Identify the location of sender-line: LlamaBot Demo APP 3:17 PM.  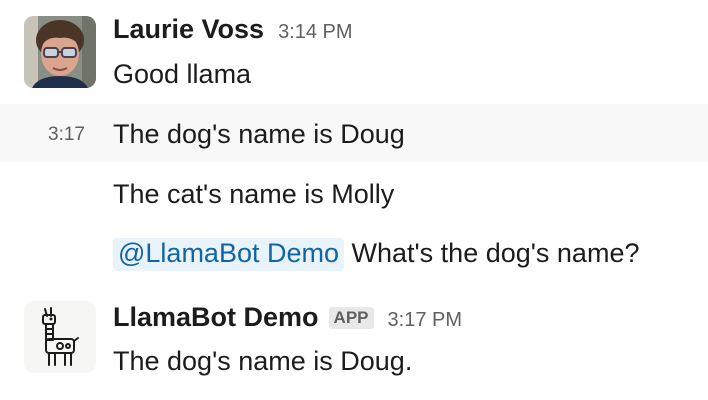
(287, 317).